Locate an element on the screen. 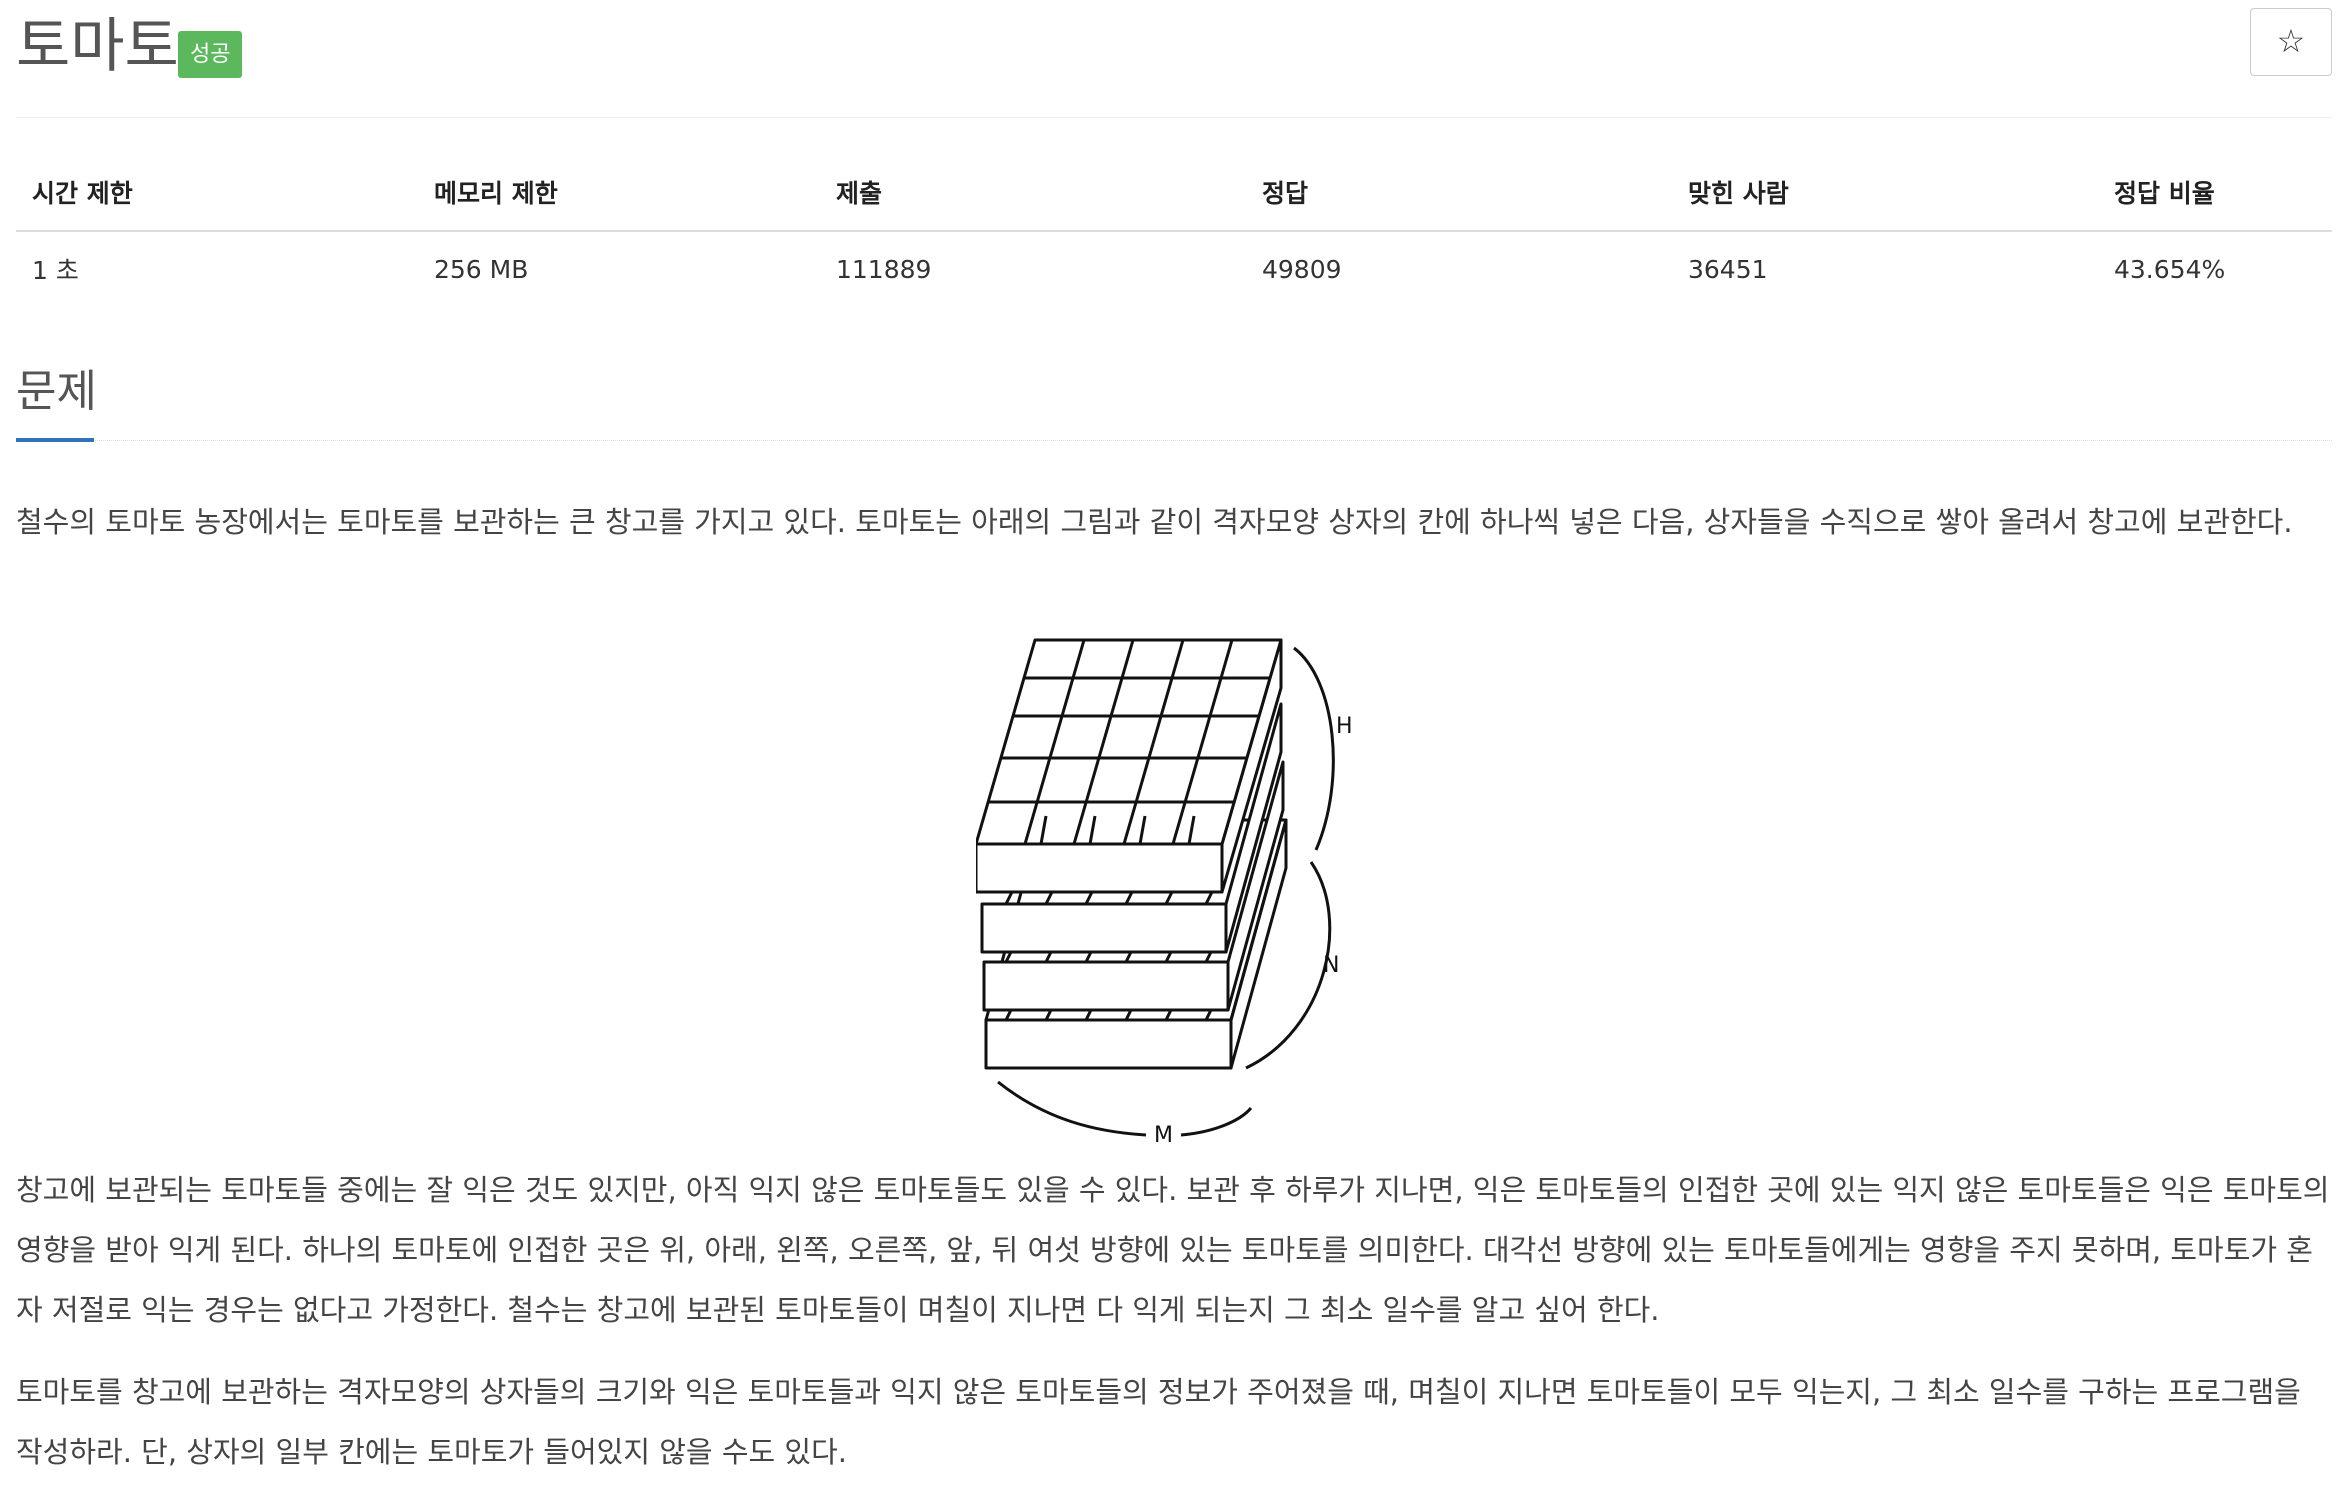 This screenshot has height=1490, width=2348. stats-header-row: 시간 제한 메모리 제한 제출 정답 맞힌 사람 정답 비율 is located at coordinates (1174, 193).